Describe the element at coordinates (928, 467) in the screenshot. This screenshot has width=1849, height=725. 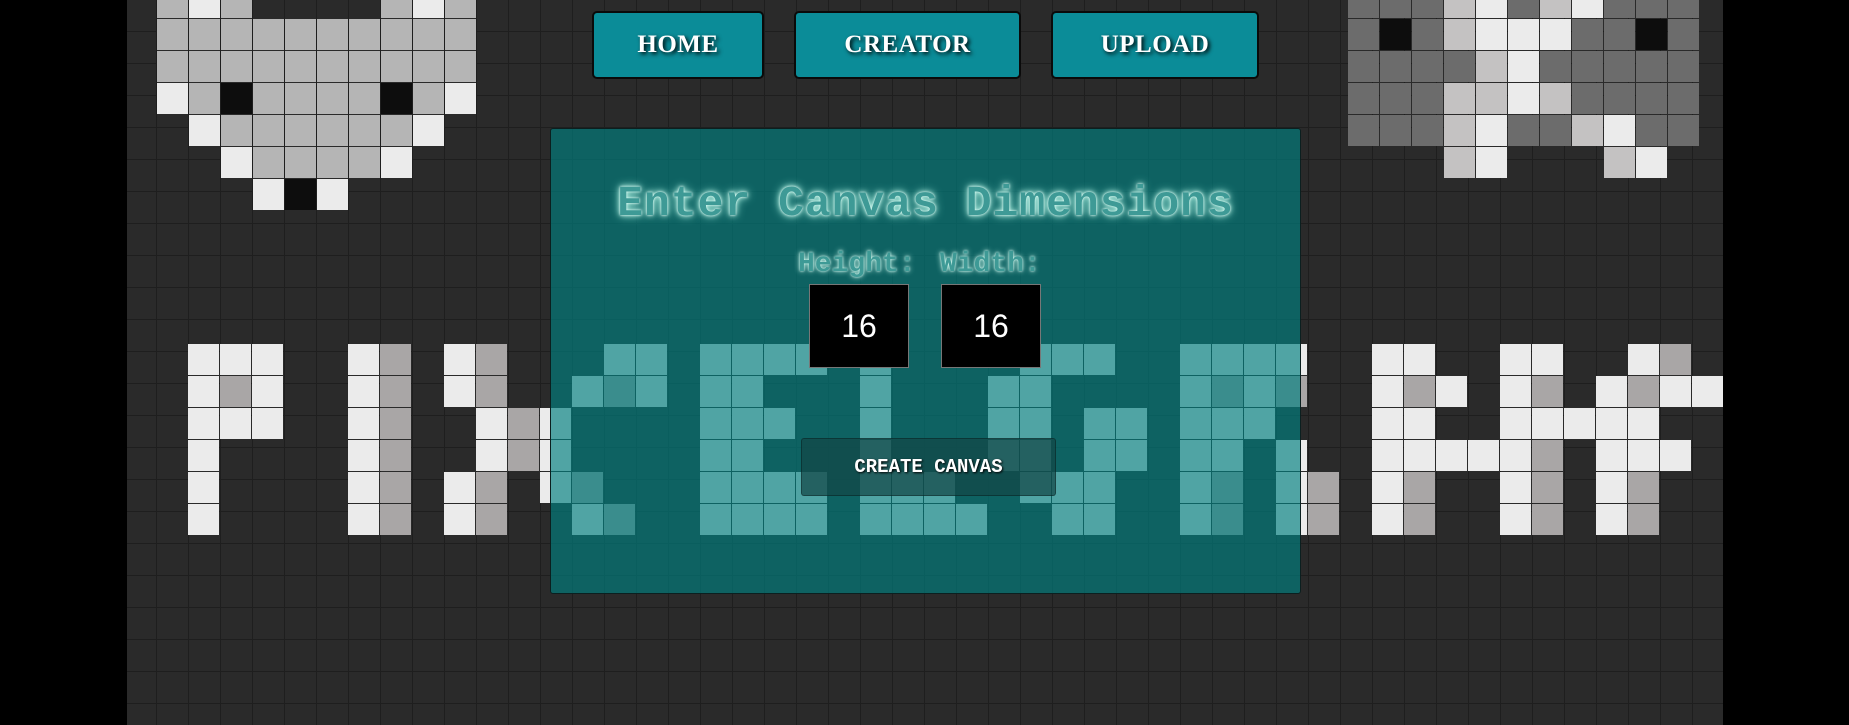
I see `create-canvas-button: CREATE CANVAS` at that location.